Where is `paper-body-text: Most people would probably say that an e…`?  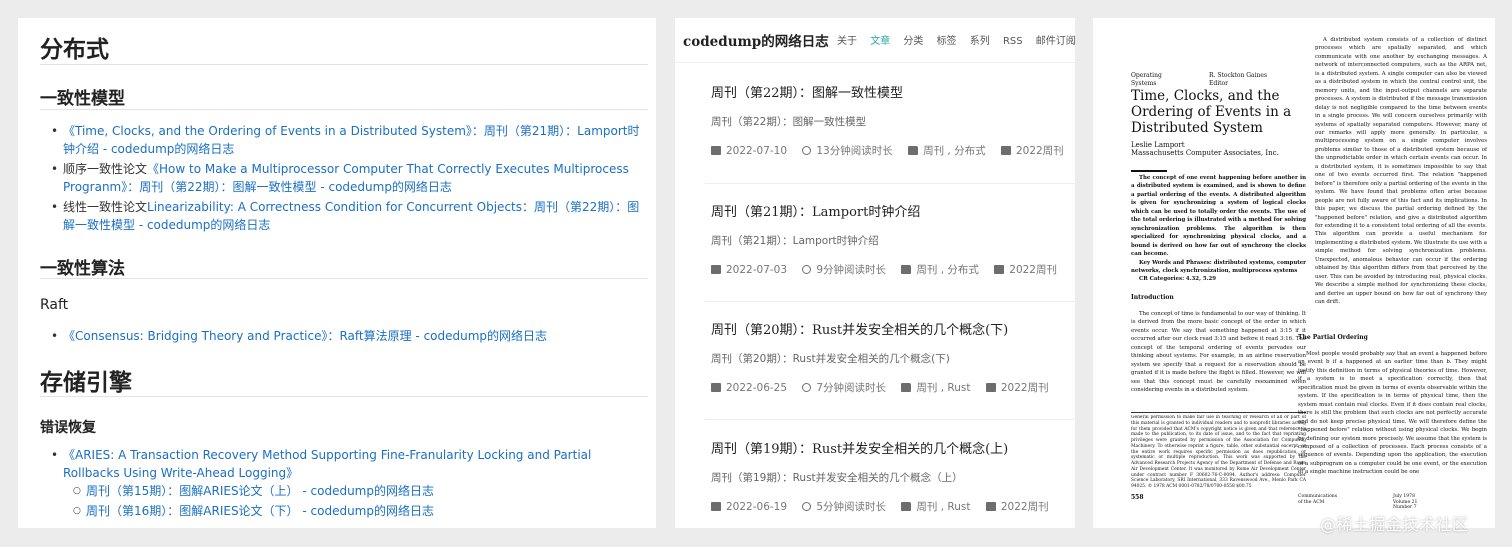 paper-body-text: Most people would probably say that an e… is located at coordinates (1392, 413).